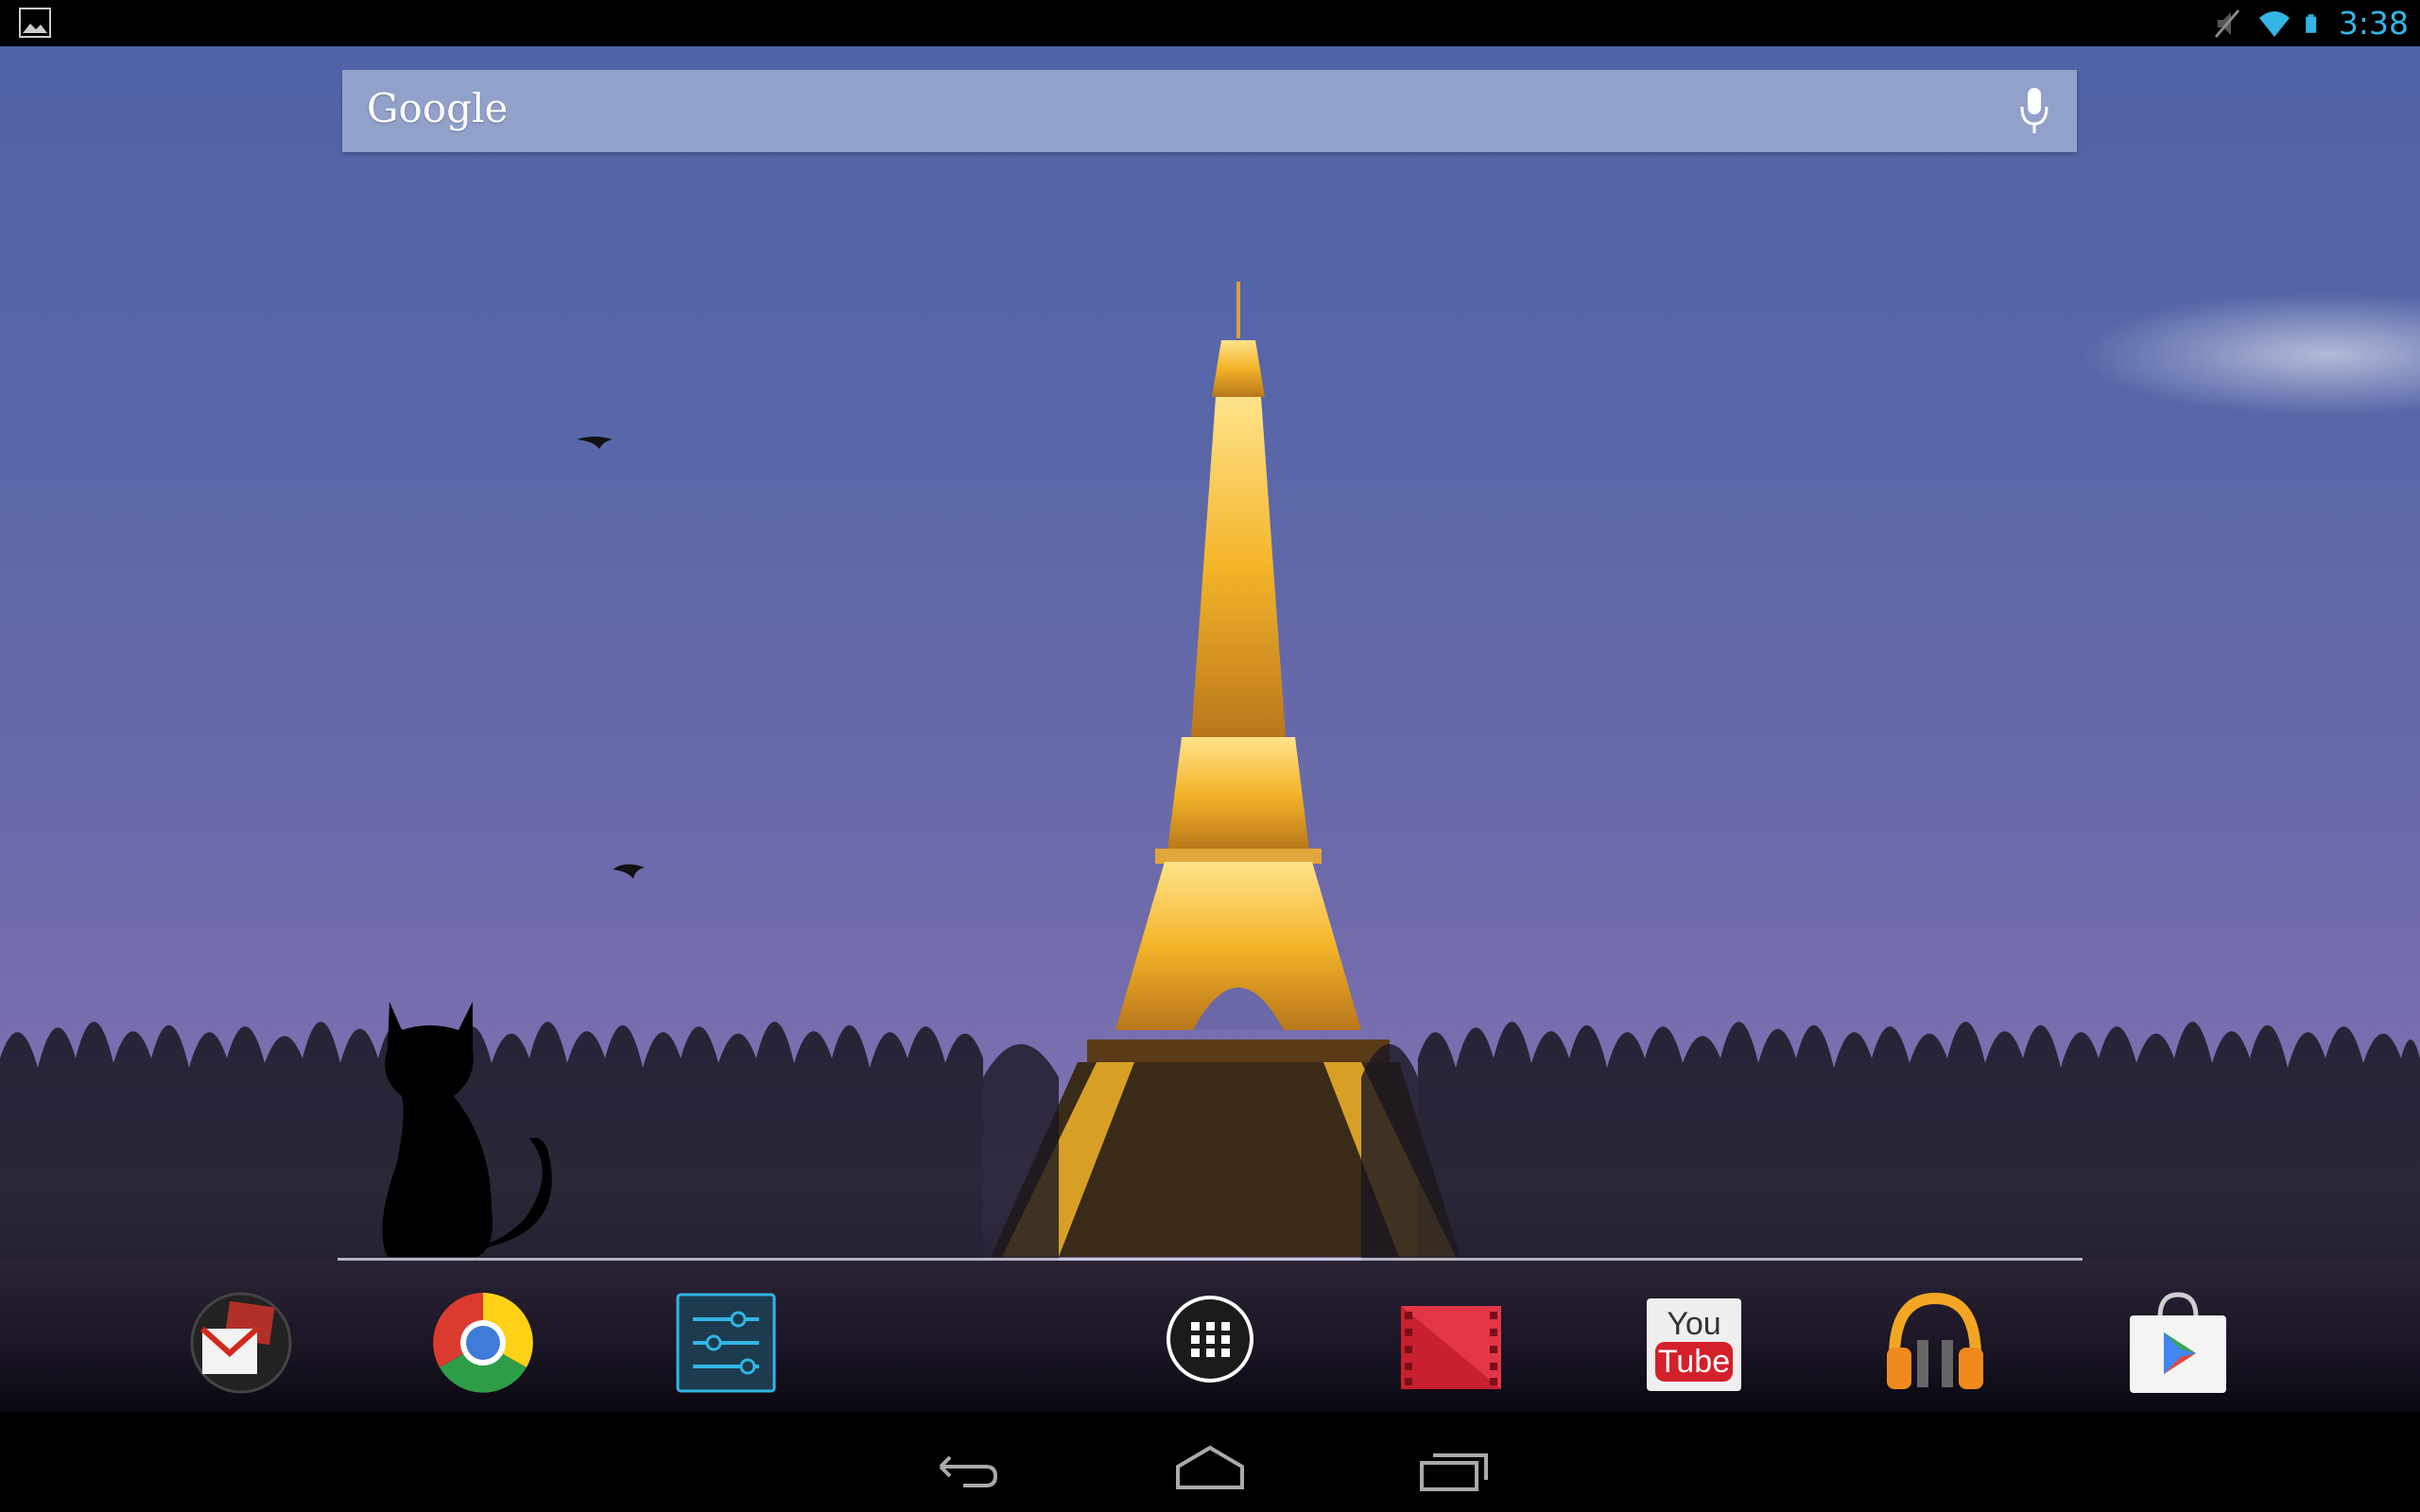  Describe the element at coordinates (2373, 23) in the screenshot. I see `clock: 3:38` at that location.